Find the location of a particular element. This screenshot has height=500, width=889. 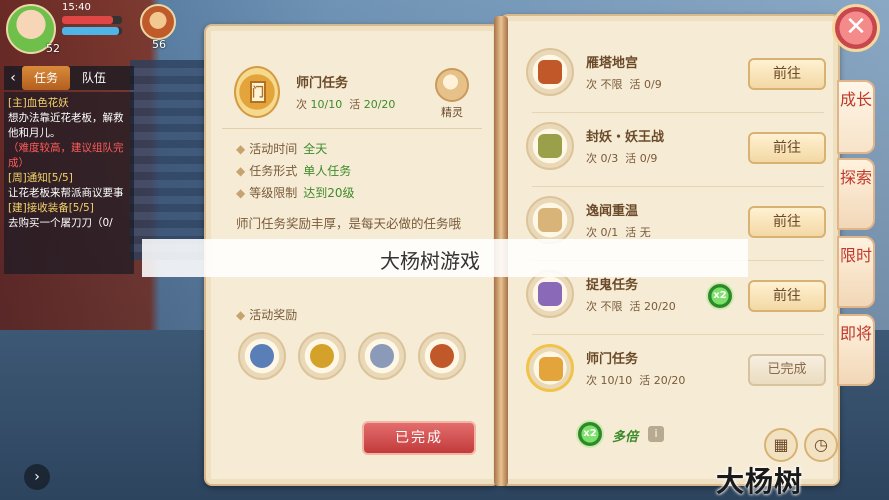

spirit-icon is located at coordinates (452, 85).